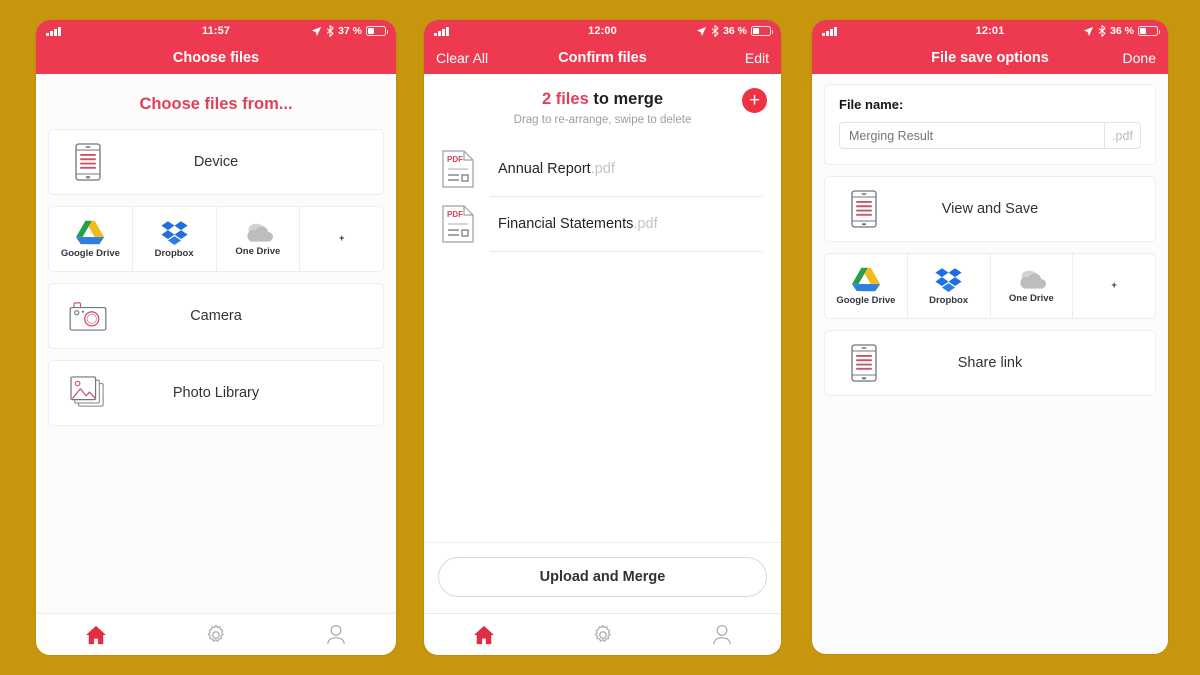 Image resolution: width=1200 pixels, height=675 pixels. I want to click on source-option-photo-library: Photo Library, so click(216, 393).